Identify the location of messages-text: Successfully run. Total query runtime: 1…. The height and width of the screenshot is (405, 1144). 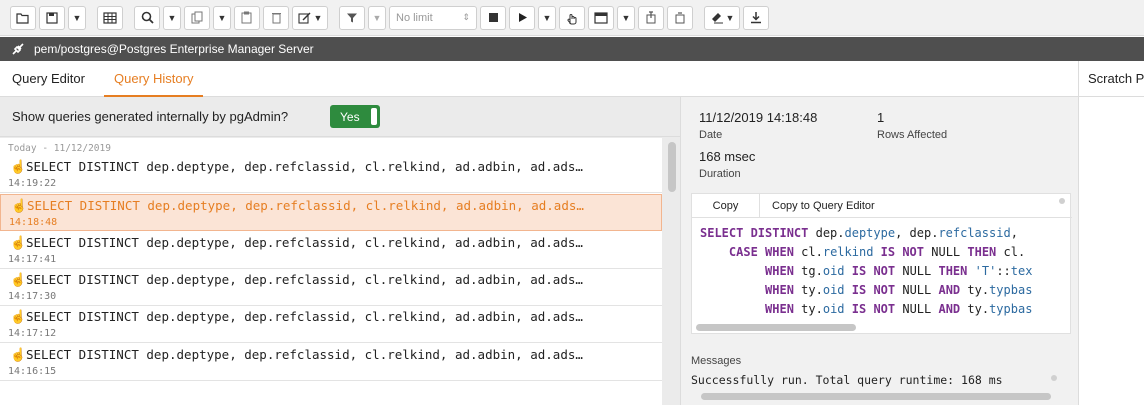
(847, 380).